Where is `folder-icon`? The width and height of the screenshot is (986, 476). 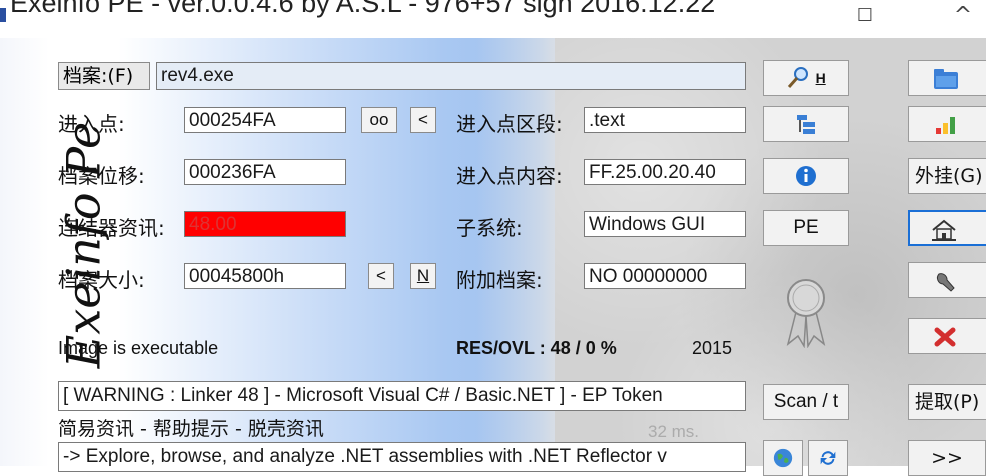 folder-icon is located at coordinates (946, 78).